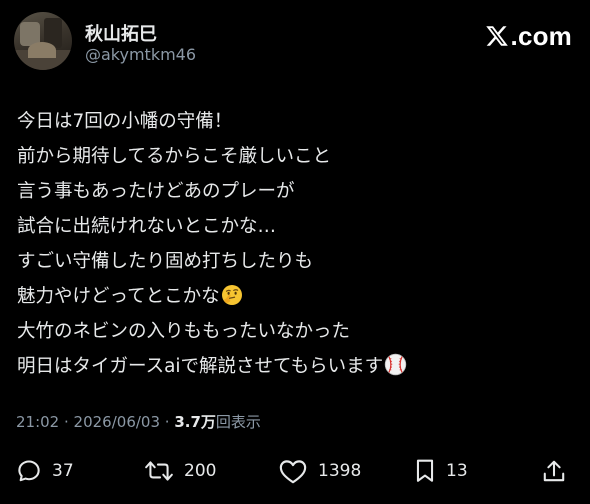  What do you see at coordinates (125, 121) in the screenshot?
I see `tweet-line: 今日は7回の小幡の守備！` at bounding box center [125, 121].